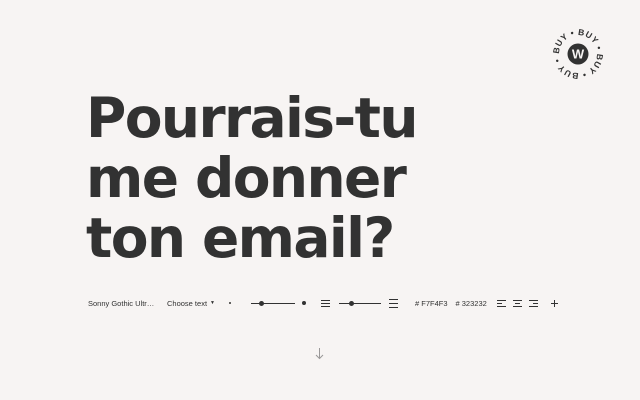  What do you see at coordinates (501, 303) in the screenshot?
I see `align-left-icon` at bounding box center [501, 303].